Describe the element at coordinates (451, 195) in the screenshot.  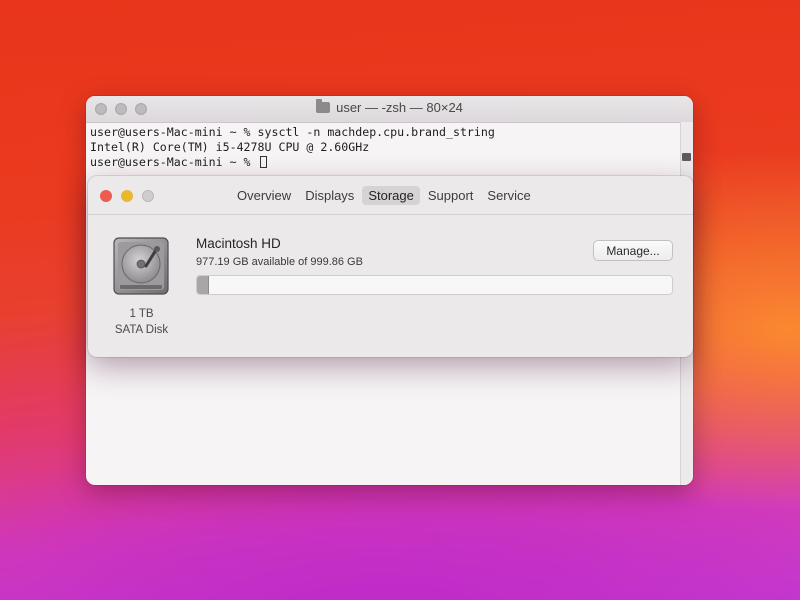
I see `tab-support: Support` at that location.